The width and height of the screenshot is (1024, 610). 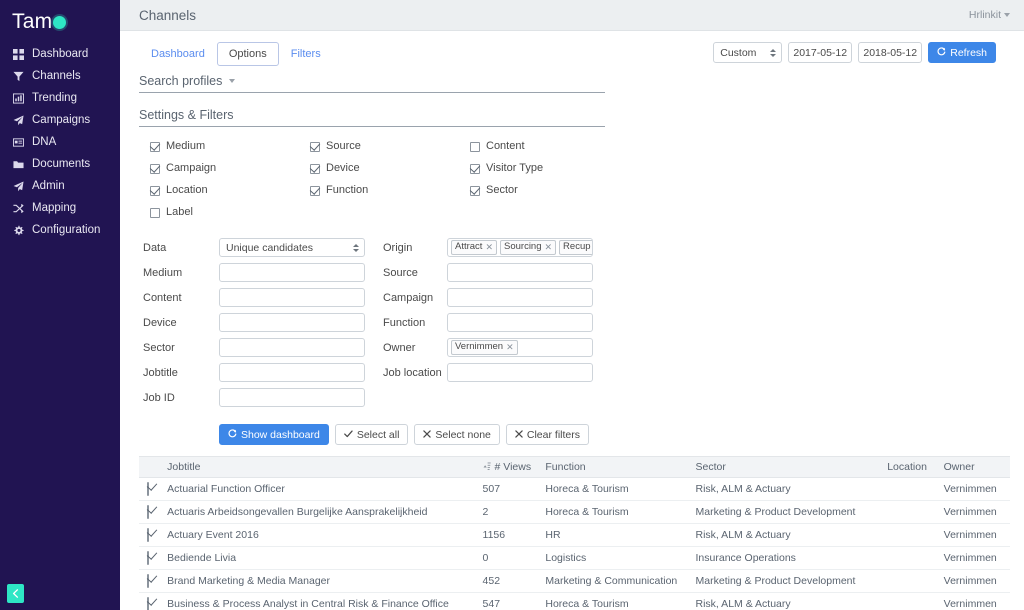 I want to click on sidebar-item-mapping: Mapping, so click(x=60, y=208).